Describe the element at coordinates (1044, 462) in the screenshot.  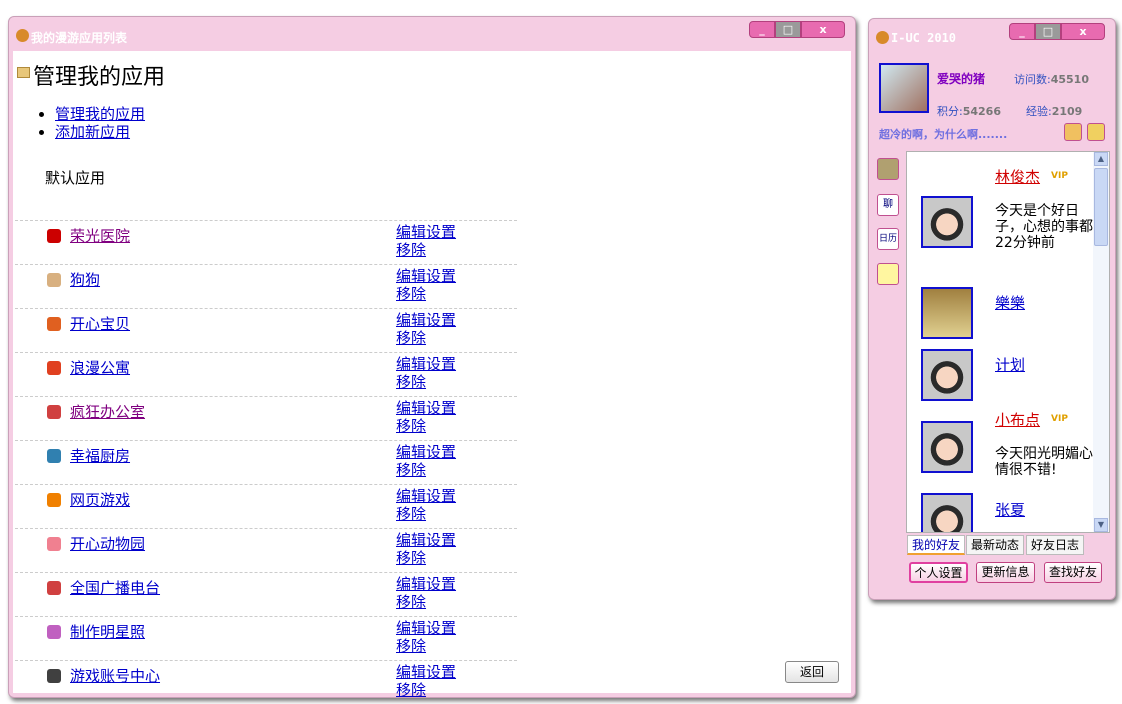
I see `friend-post: 今天阳光明媚心情很不错!` at that location.